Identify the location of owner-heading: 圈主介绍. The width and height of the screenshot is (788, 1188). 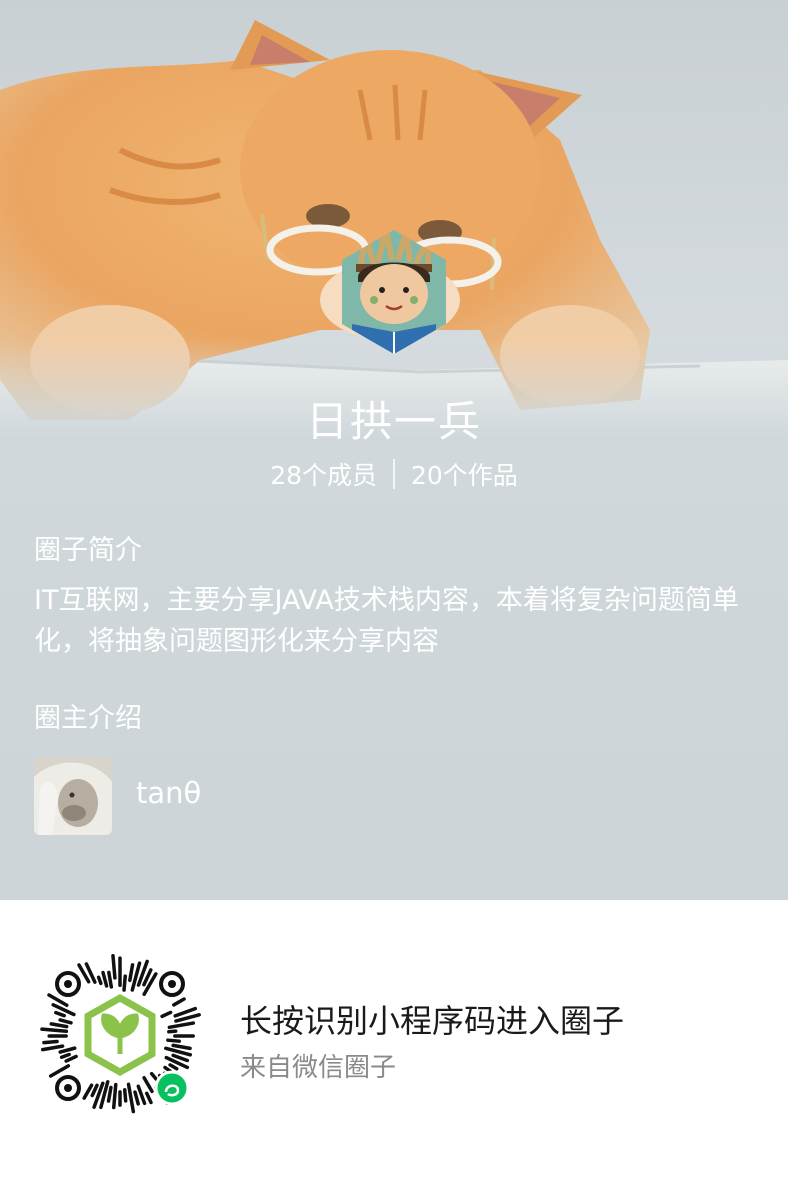
(88, 718).